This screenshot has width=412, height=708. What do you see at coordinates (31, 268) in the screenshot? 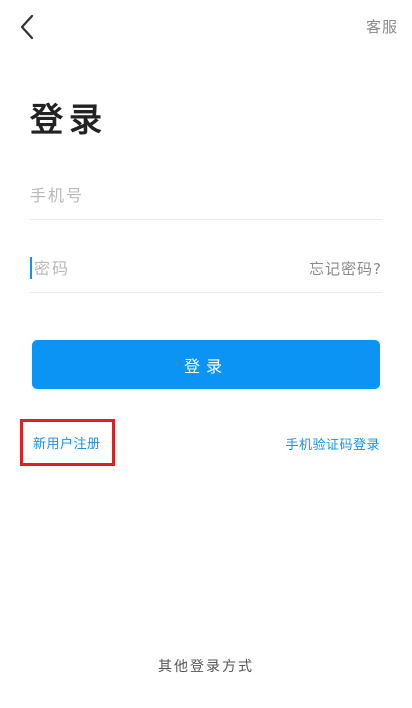
I see `text-caret` at bounding box center [31, 268].